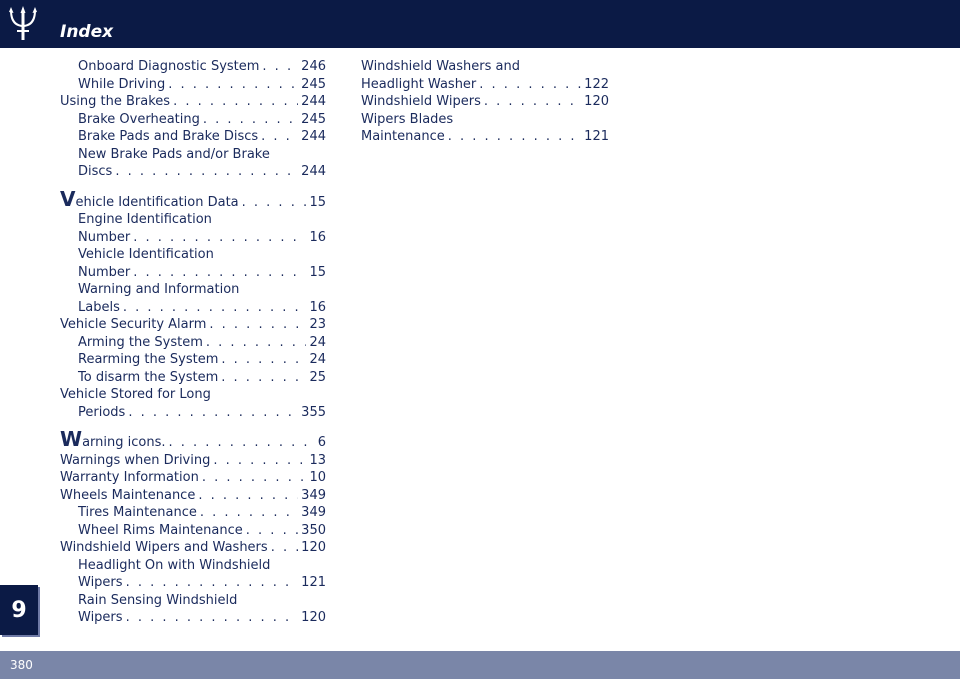 This screenshot has width=960, height=679. Describe the element at coordinates (193, 186) in the screenshot. I see `letter-gap` at that location.